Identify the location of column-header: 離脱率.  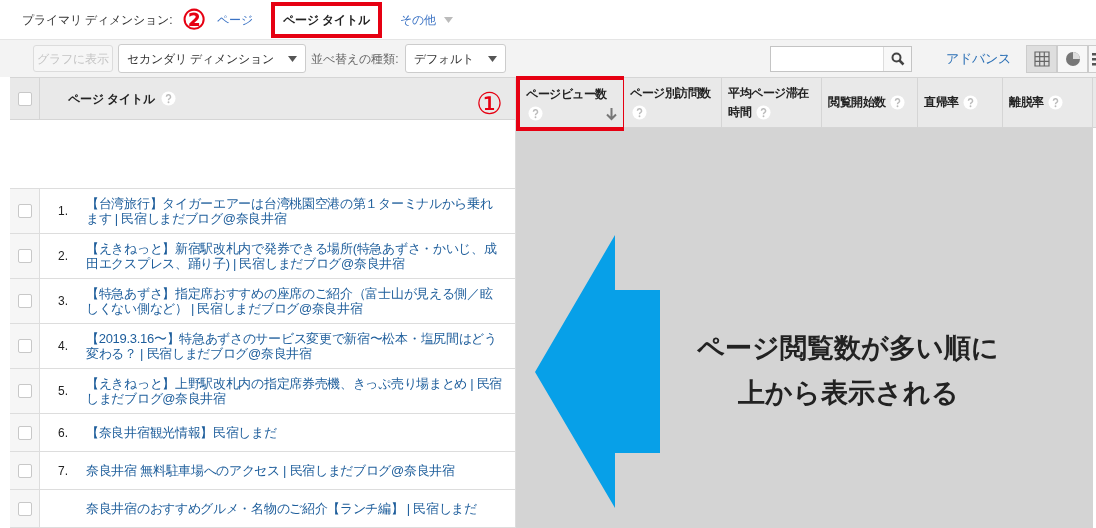
(1048, 102).